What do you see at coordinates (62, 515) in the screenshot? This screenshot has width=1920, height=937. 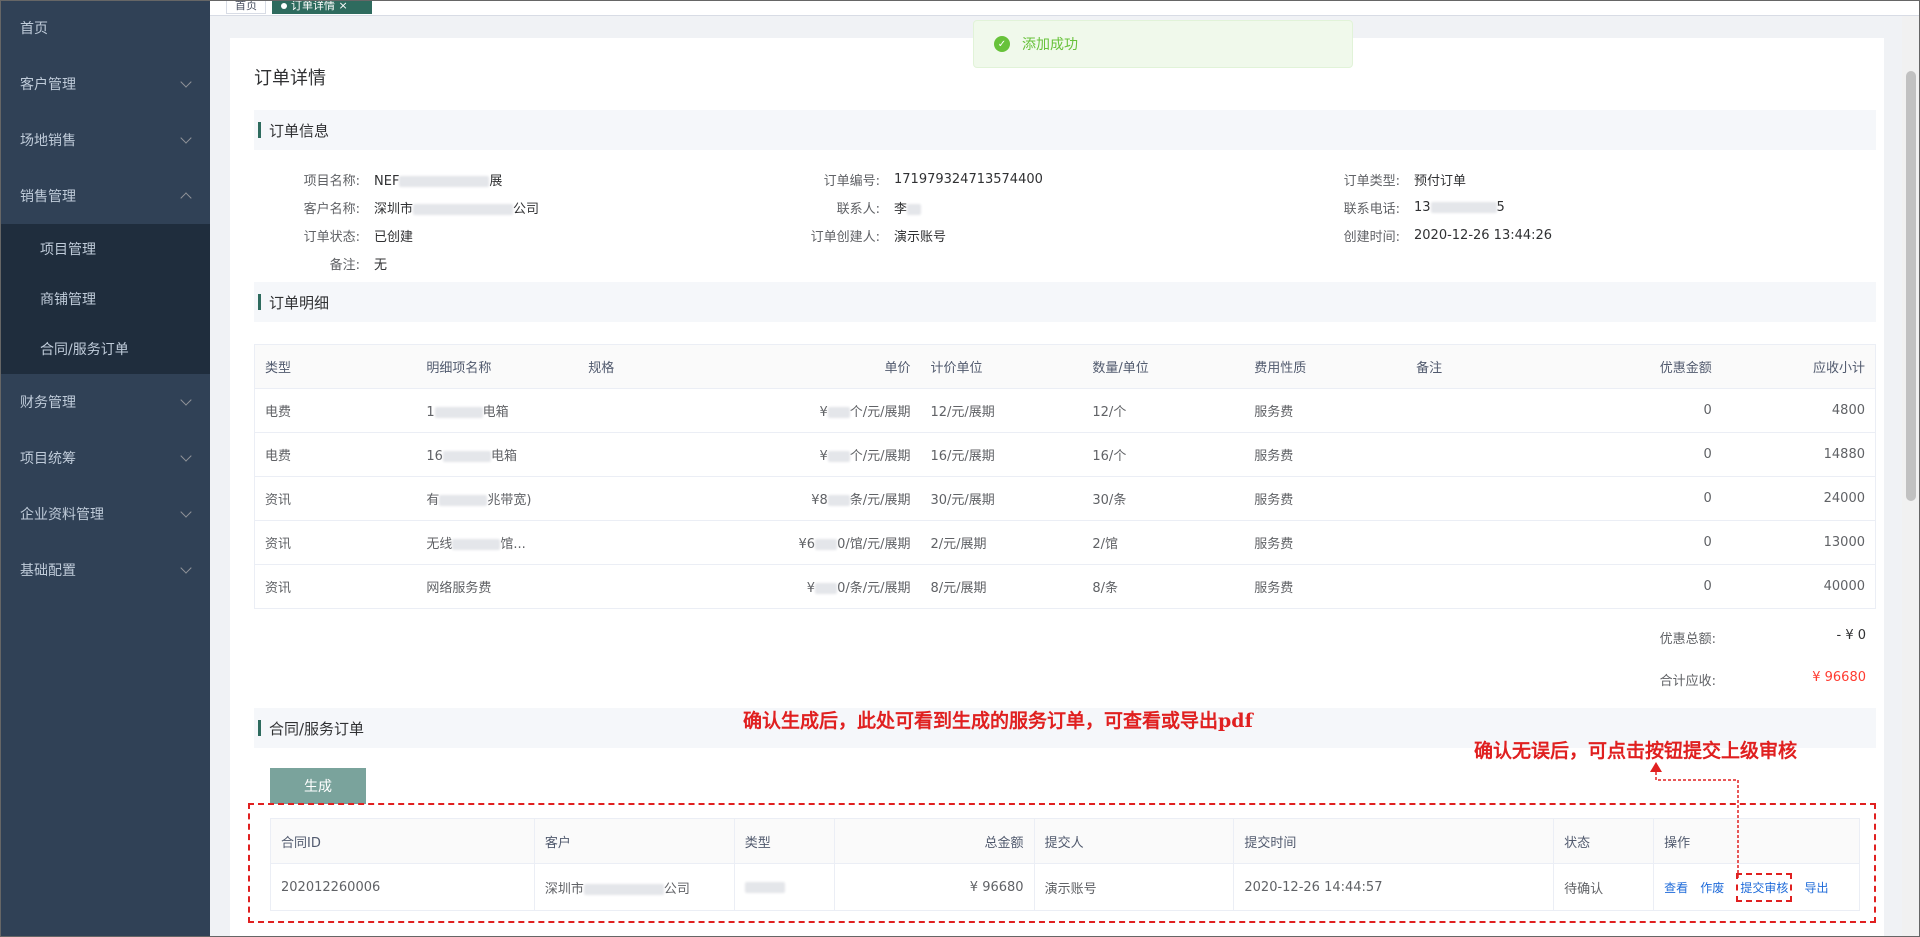 I see `sidebar-item-label: 企业资料管理` at bounding box center [62, 515].